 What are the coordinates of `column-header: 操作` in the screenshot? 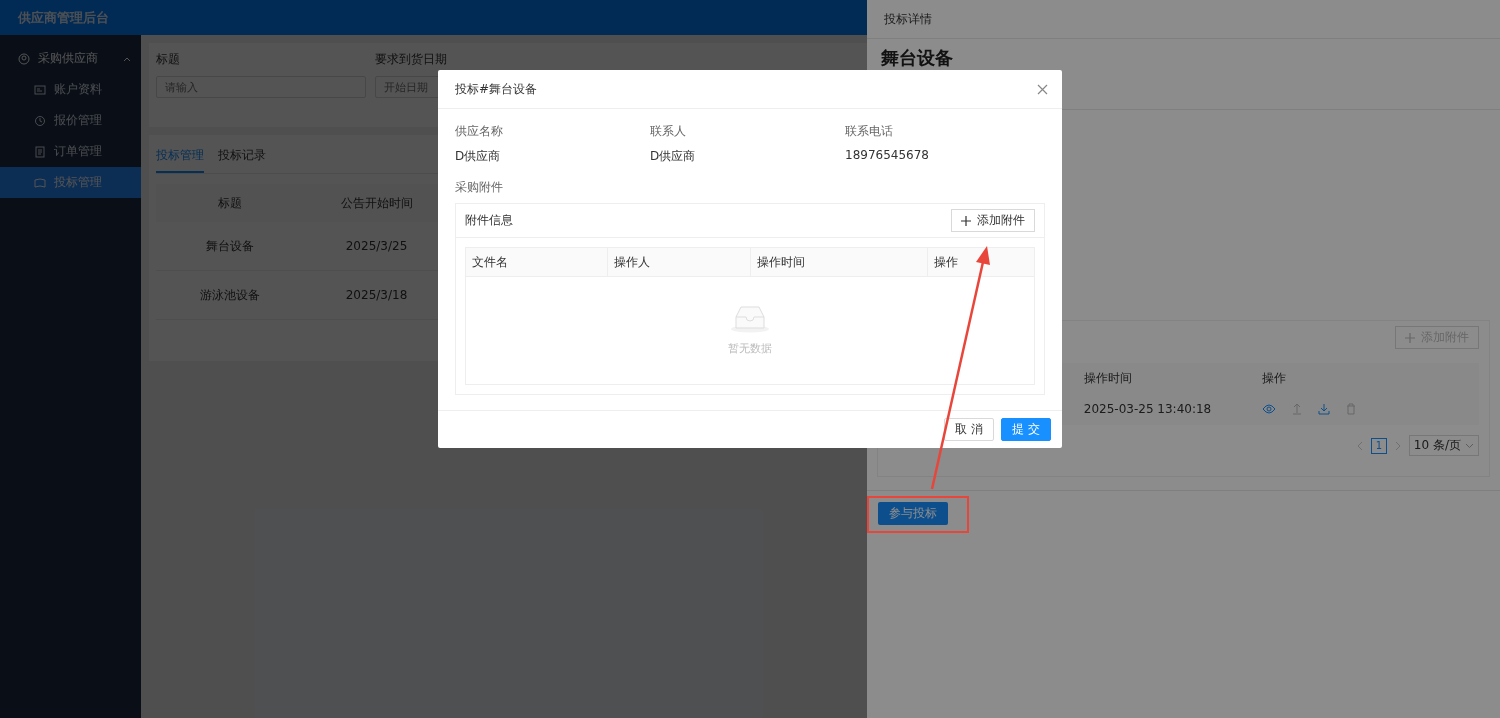 It's located at (981, 262).